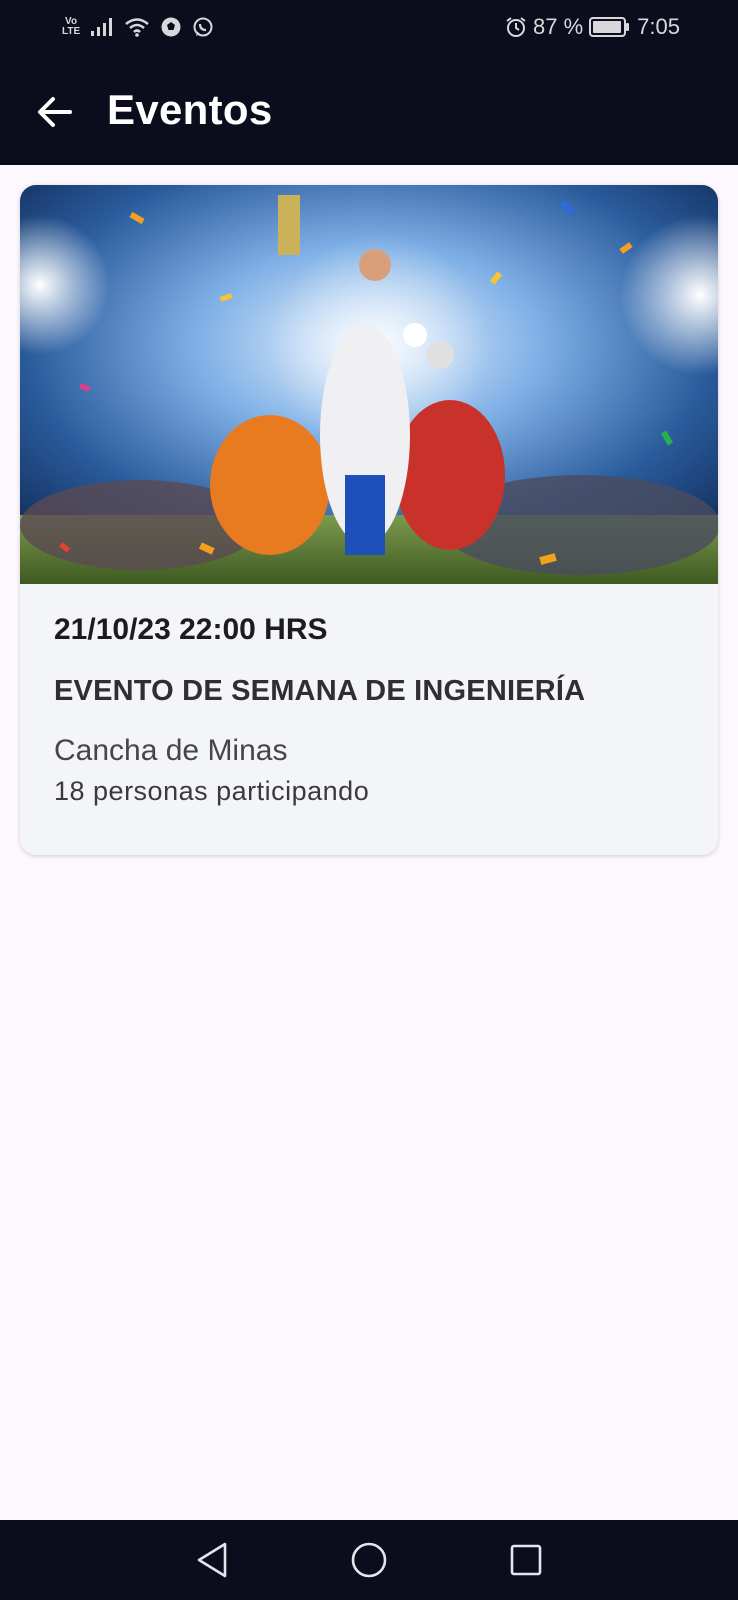  I want to click on system-nav-bar, so click(369, 1560).